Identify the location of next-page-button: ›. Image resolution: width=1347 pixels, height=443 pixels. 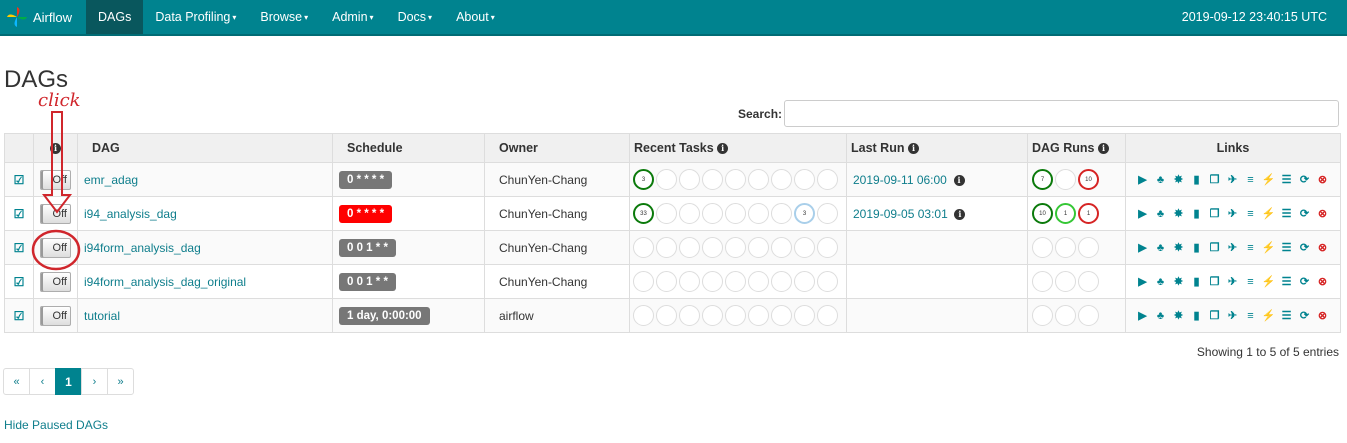
(94, 381).